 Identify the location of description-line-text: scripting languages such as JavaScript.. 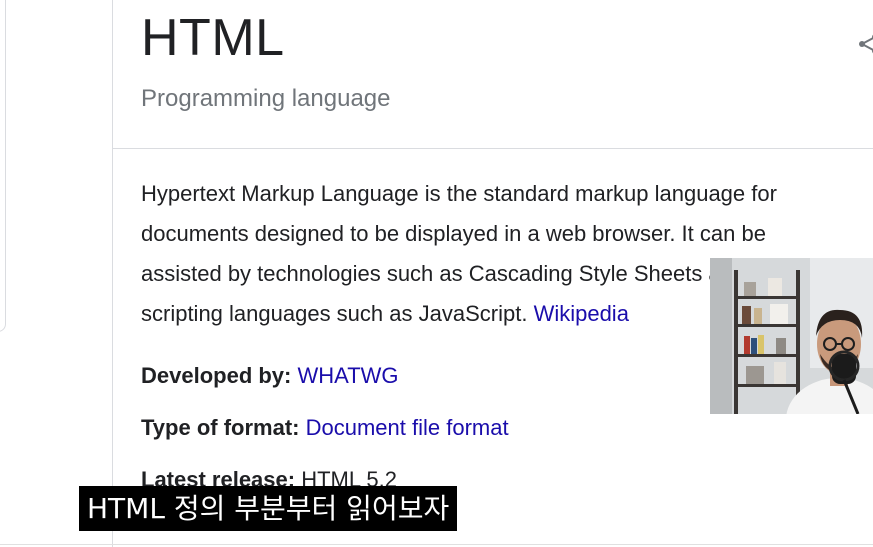
(334, 313).